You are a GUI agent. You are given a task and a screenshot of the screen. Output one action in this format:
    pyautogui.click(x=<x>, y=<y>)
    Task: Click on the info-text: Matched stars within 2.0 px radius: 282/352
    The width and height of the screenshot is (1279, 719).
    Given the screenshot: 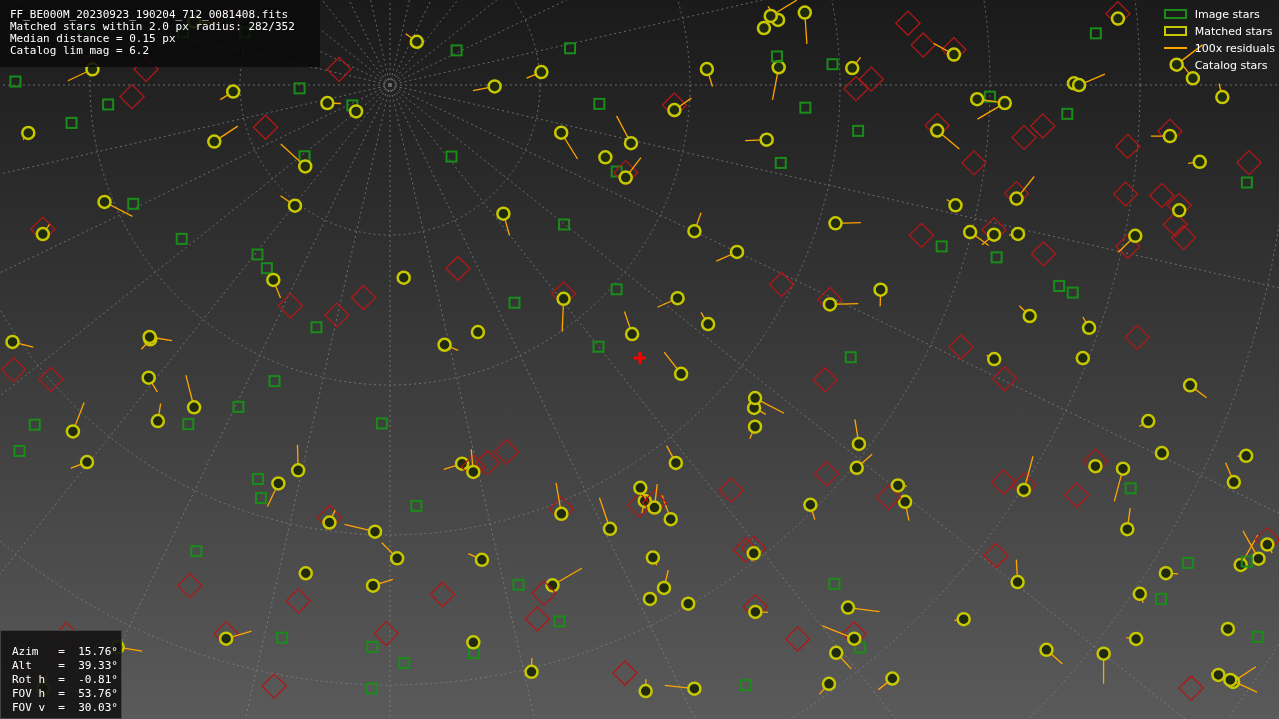 What is the action you would take?
    pyautogui.click(x=153, y=27)
    